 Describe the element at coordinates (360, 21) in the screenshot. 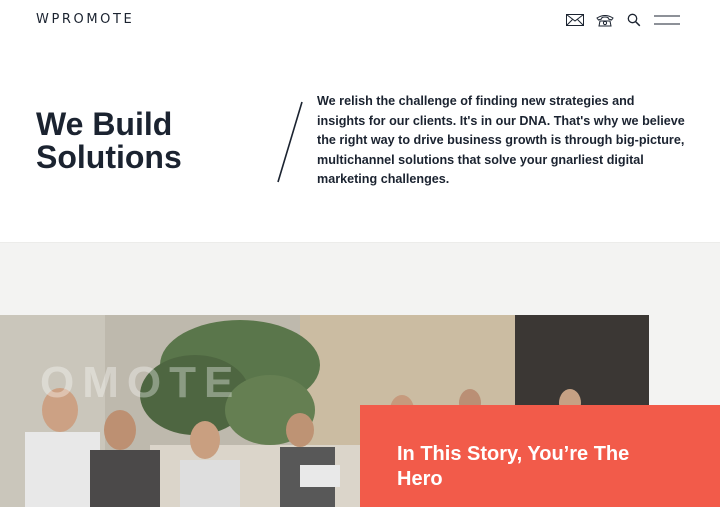

I see `site-header: WPROMOTE` at that location.